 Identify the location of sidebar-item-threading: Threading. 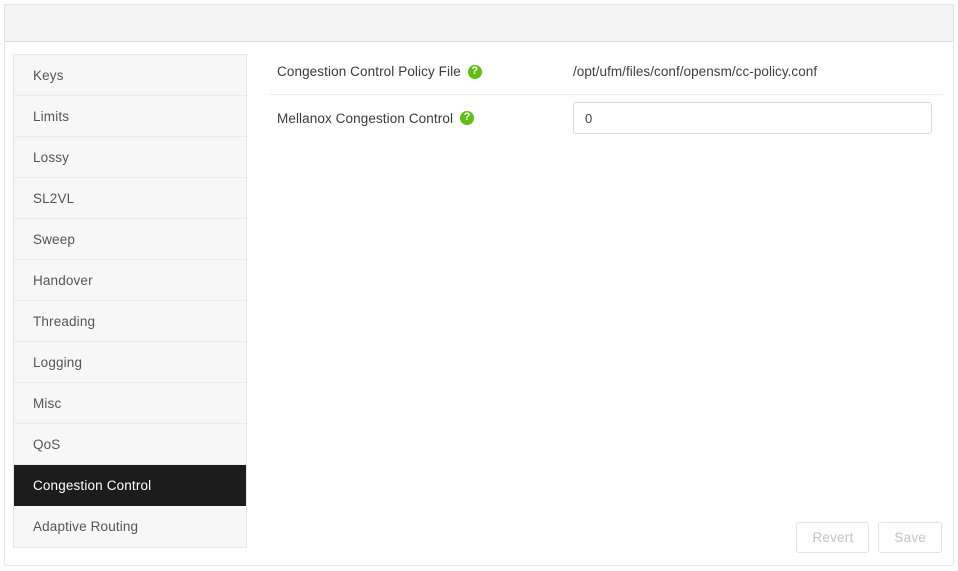
(130, 321).